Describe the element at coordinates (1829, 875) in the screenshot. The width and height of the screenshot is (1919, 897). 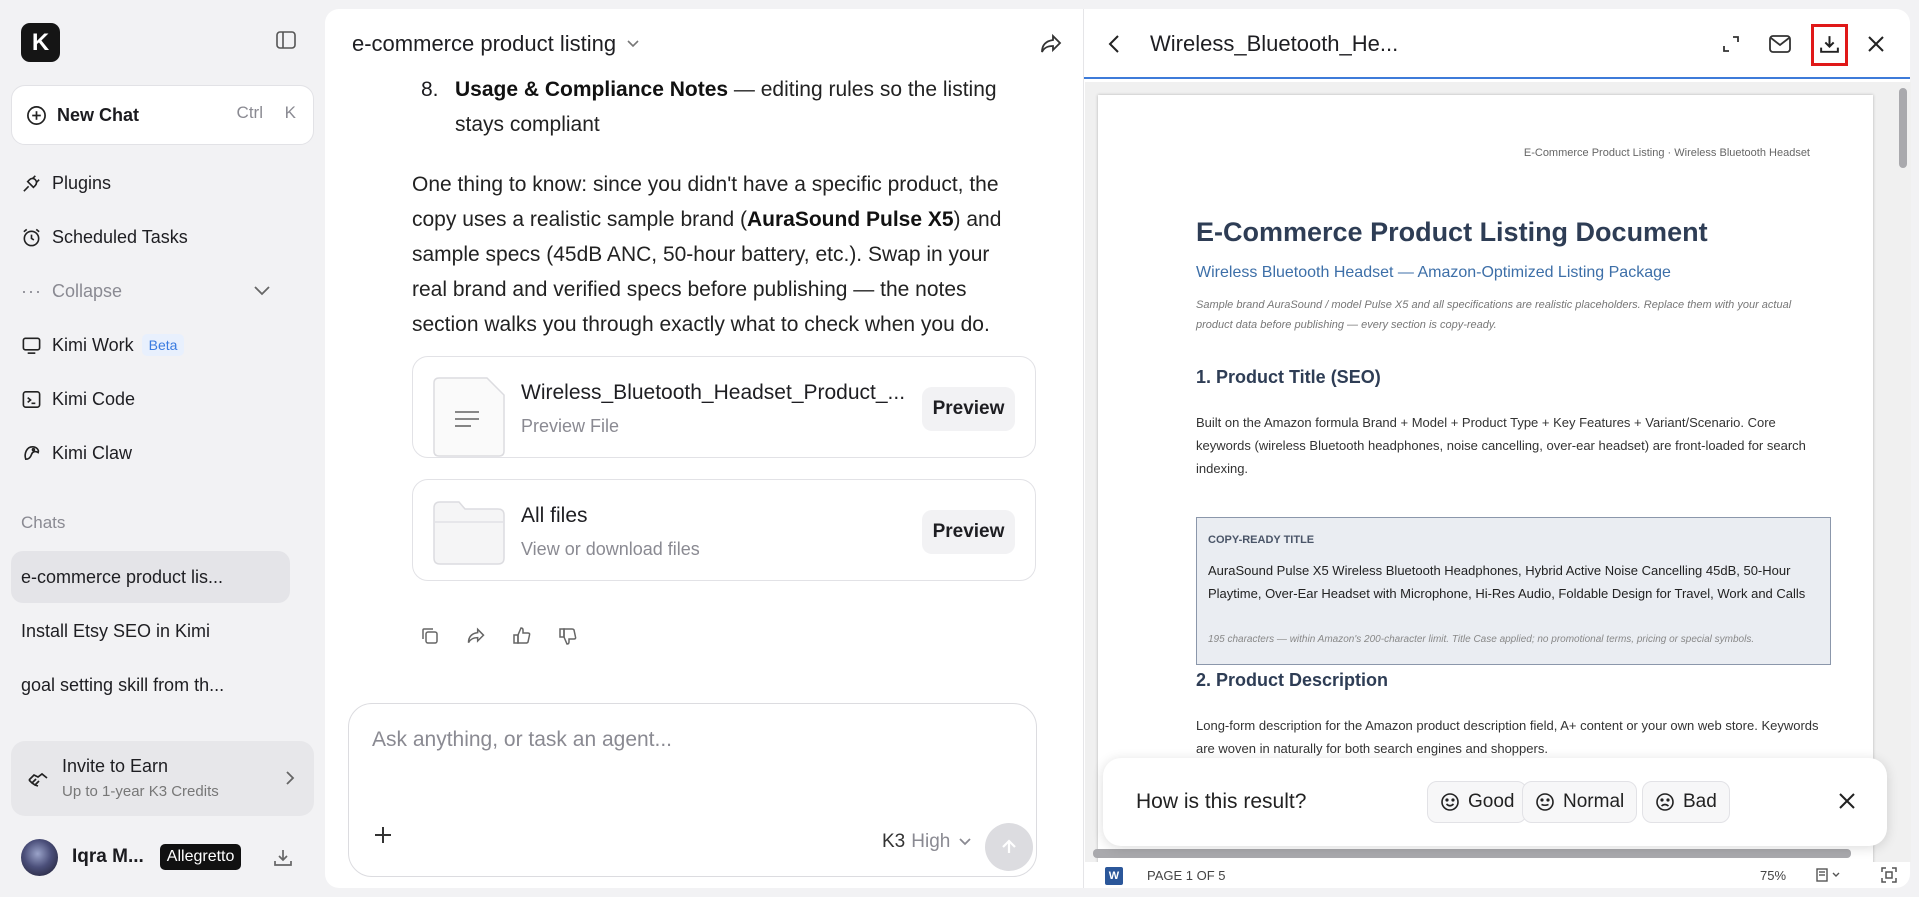
I see `page-view-icon` at that location.